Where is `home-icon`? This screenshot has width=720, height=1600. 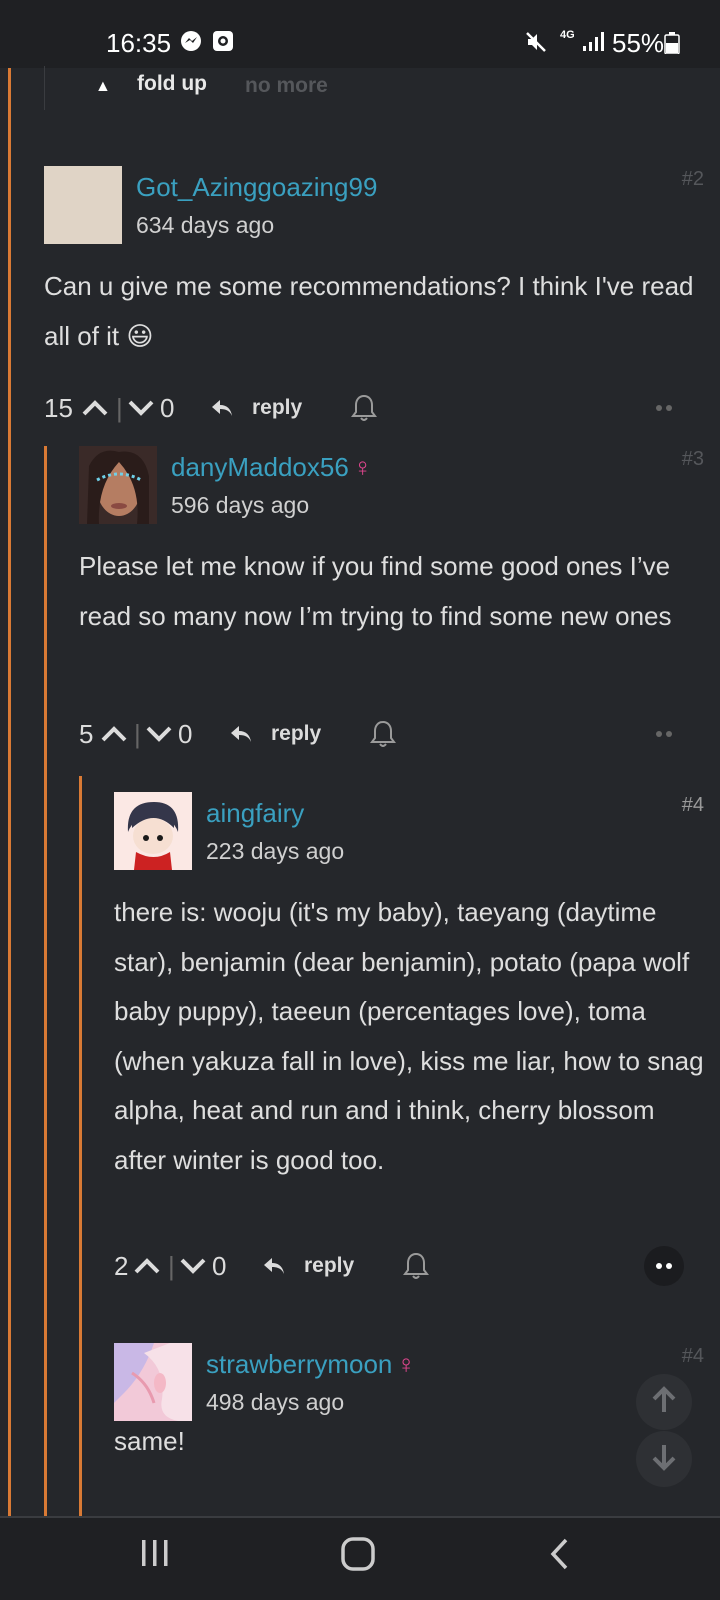
home-icon is located at coordinates (358, 1556).